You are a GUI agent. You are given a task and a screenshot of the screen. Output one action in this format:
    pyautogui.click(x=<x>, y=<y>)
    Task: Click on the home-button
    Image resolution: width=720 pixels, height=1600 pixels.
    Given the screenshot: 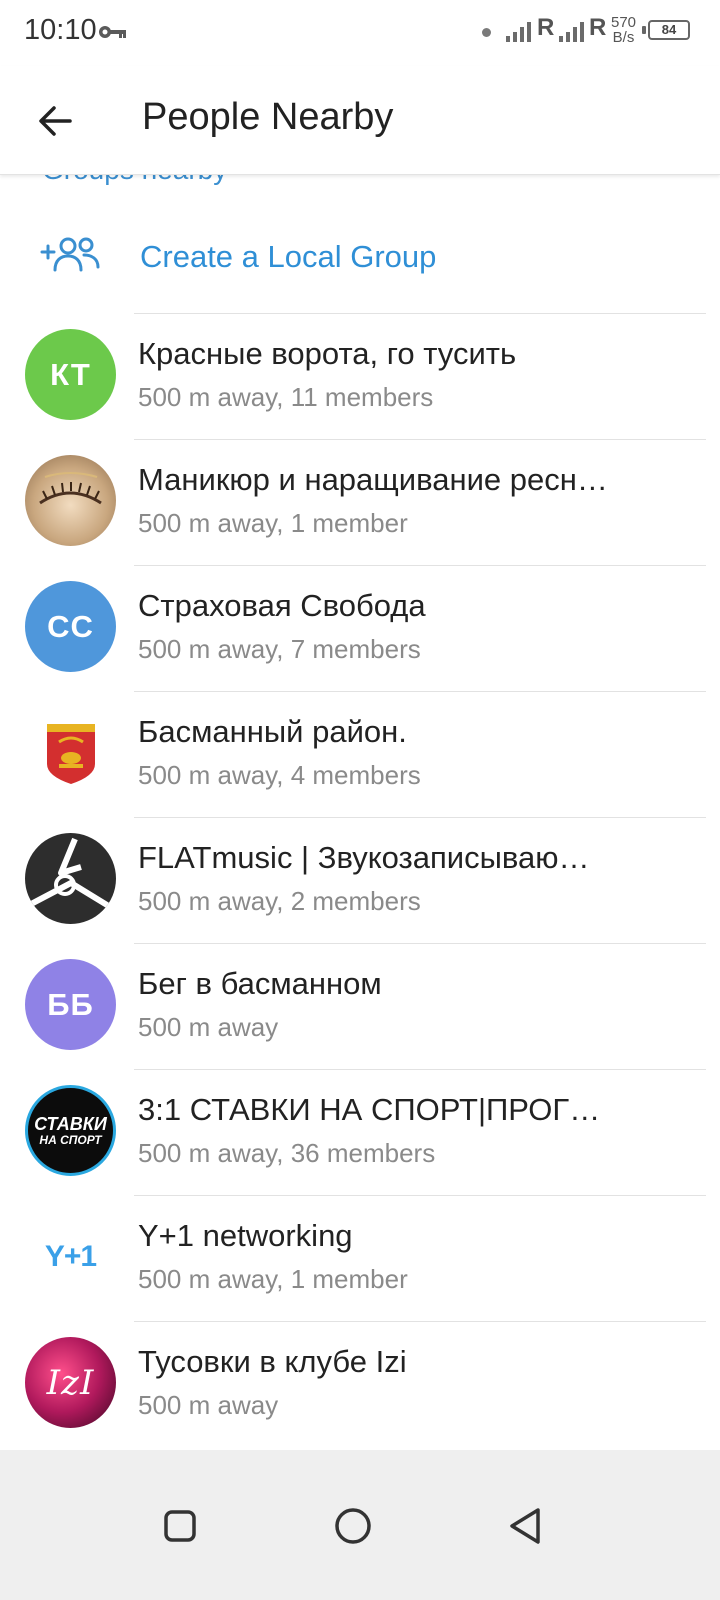 What is the action you would take?
    pyautogui.click(x=353, y=1526)
    